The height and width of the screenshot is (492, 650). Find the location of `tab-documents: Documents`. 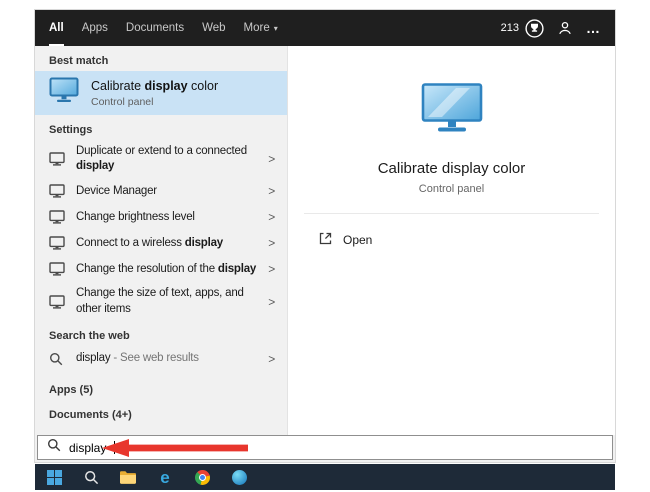

tab-documents: Documents is located at coordinates (155, 28).